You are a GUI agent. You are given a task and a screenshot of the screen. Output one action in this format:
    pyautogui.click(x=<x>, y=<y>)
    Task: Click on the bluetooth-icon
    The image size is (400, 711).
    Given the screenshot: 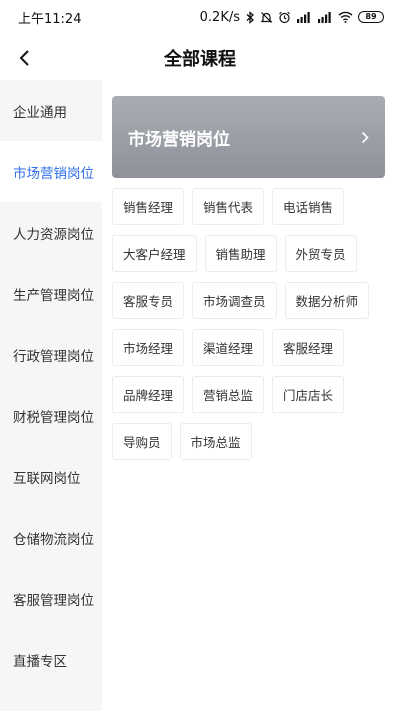 What is the action you would take?
    pyautogui.click(x=250, y=17)
    